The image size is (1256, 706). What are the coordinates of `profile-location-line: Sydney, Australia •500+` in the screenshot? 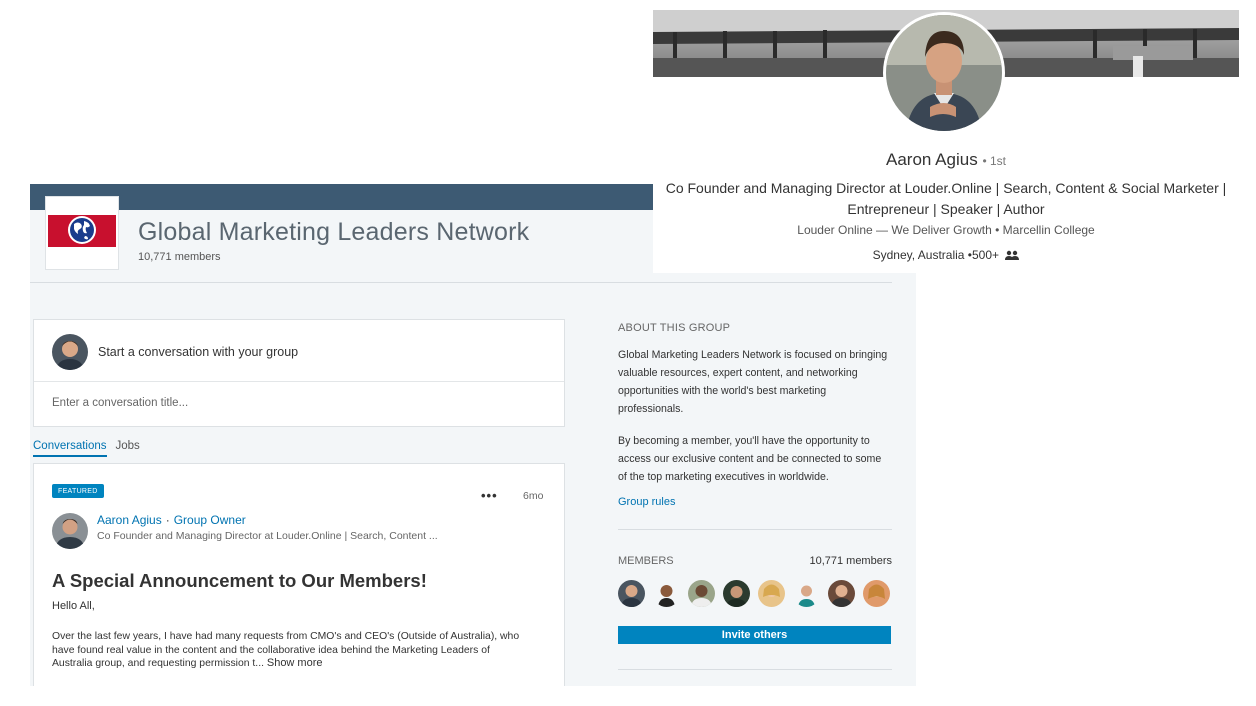 It's located at (946, 255).